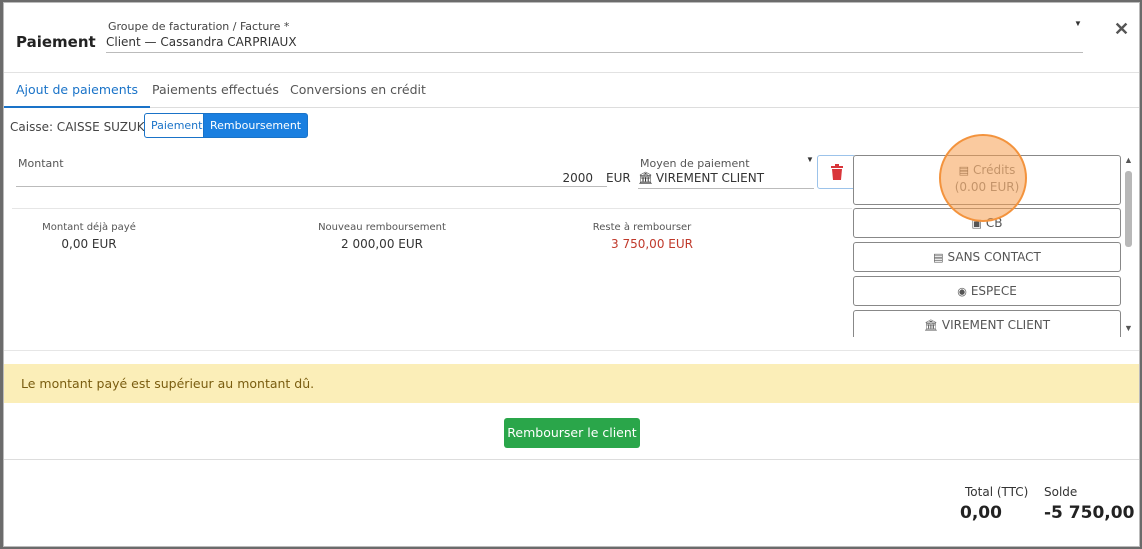 The image size is (1142, 549). Describe the element at coordinates (1128, 328) in the screenshot. I see `scroll-down-arrow-icon: ▼` at that location.